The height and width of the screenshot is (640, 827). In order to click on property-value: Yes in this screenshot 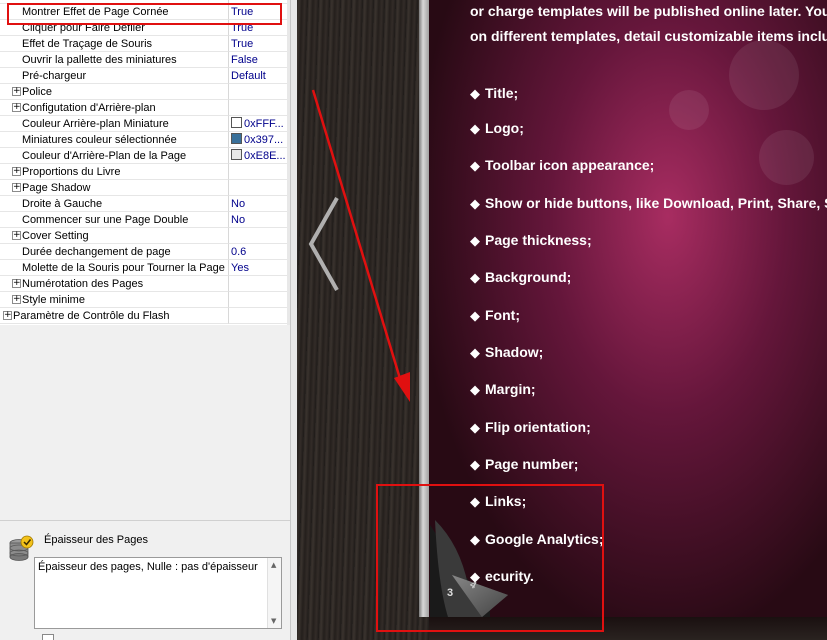, I will do `click(240, 1)`.